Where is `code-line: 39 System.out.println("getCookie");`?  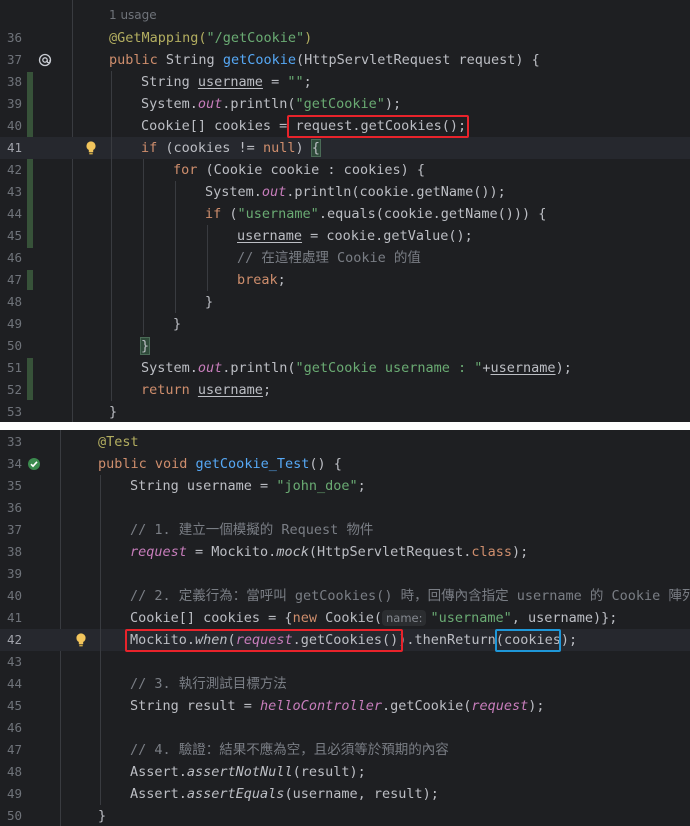 code-line: 39 System.out.println("getCookie"); is located at coordinates (345, 104).